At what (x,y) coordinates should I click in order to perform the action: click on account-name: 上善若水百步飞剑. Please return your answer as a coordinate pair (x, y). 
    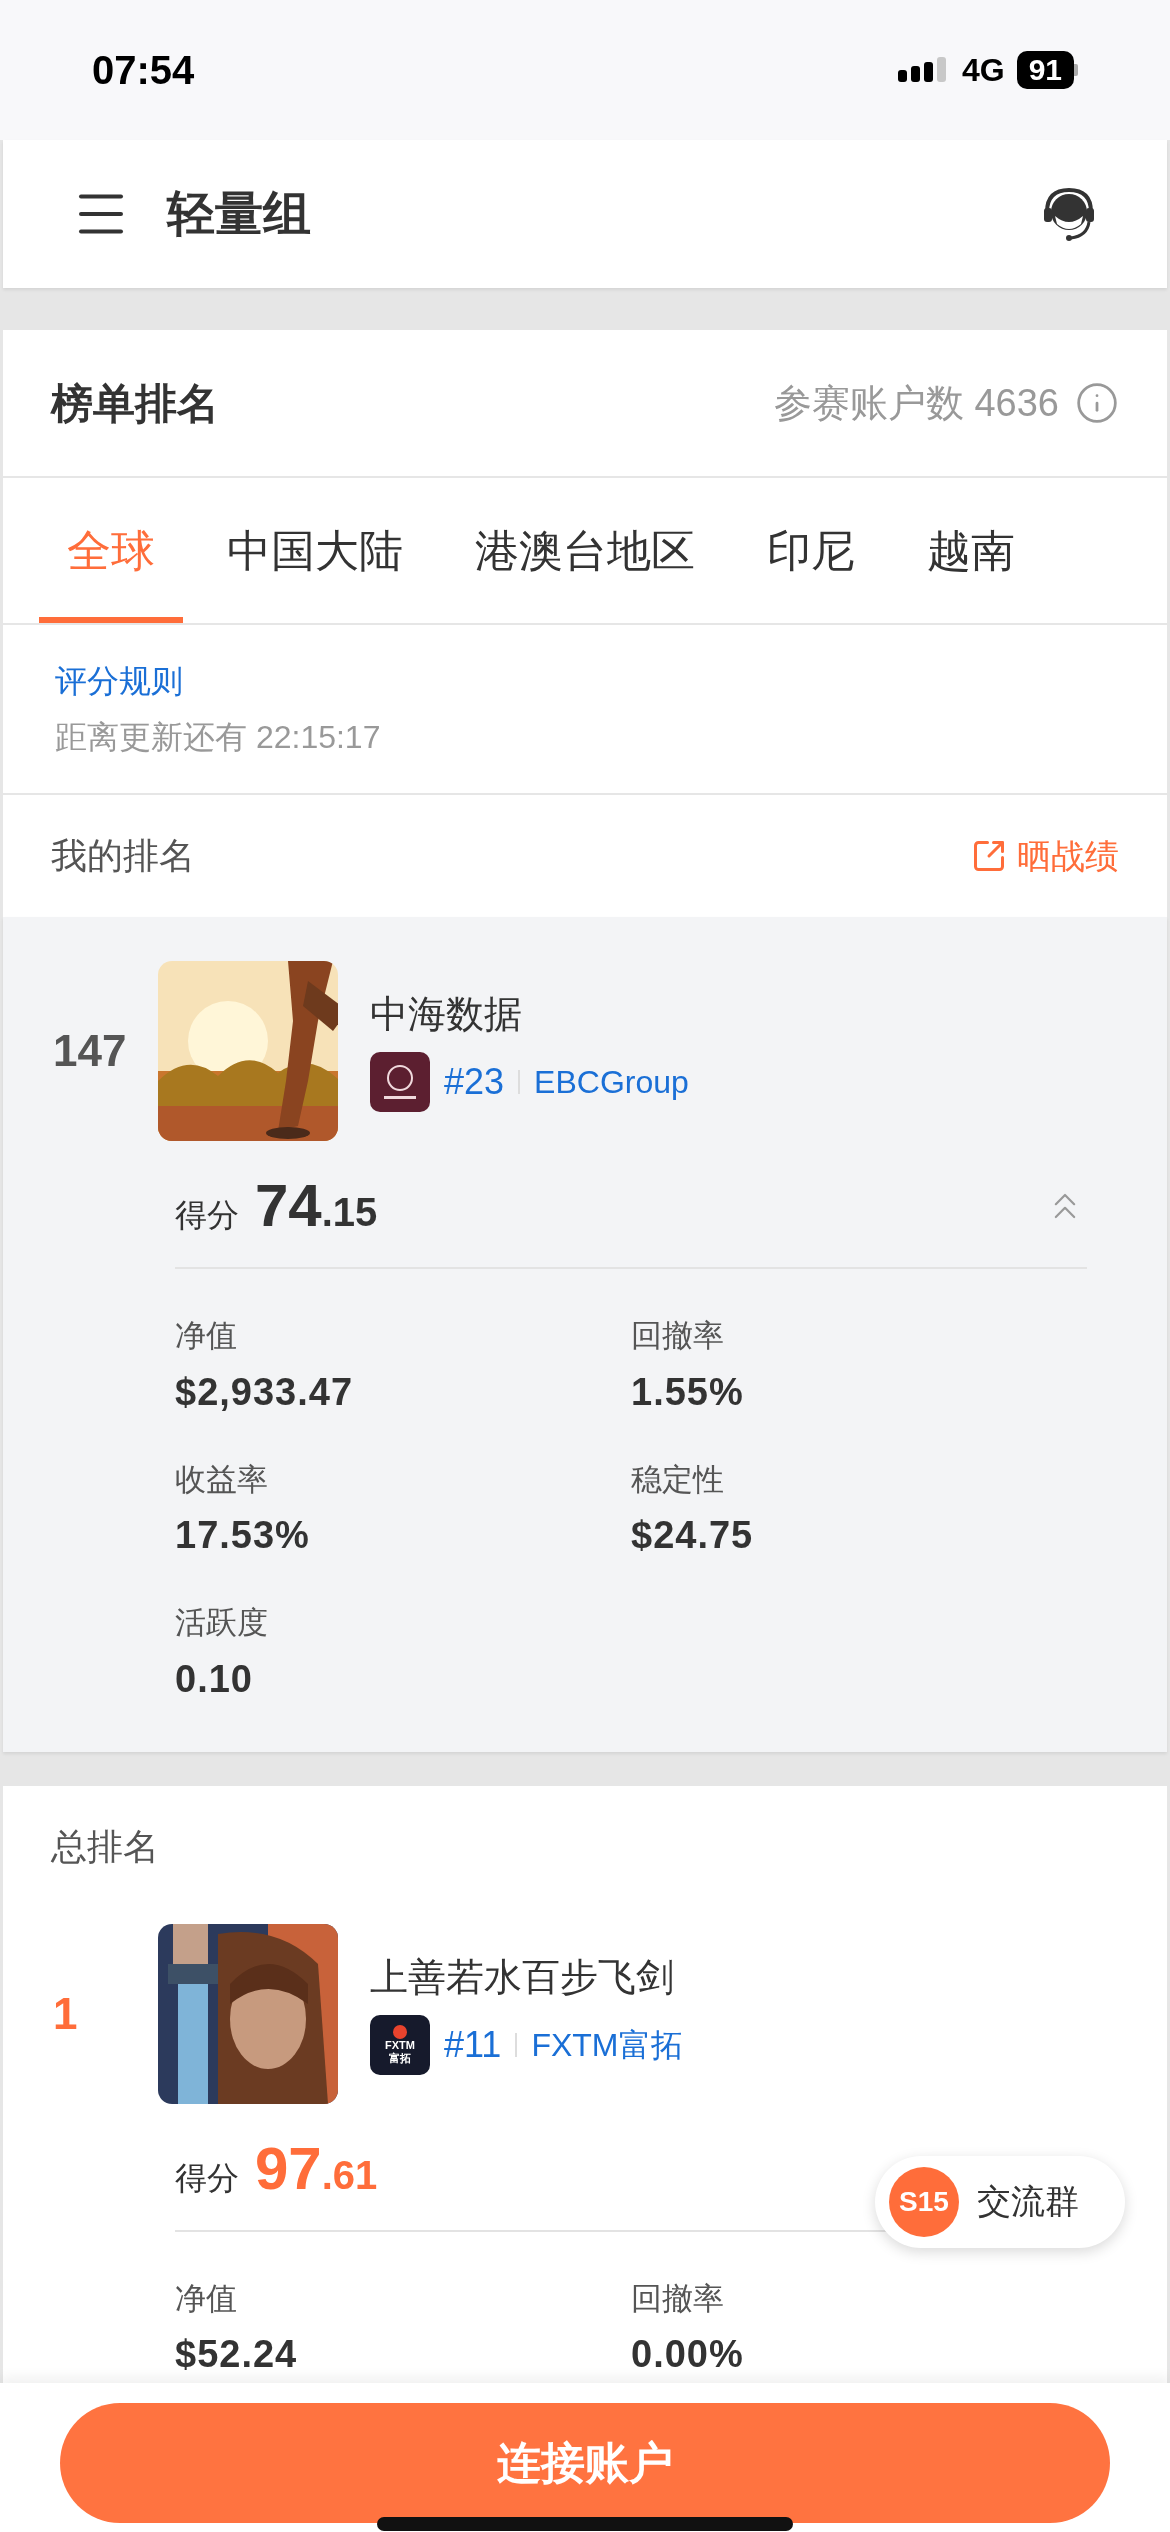
    Looking at the image, I should click on (522, 1977).